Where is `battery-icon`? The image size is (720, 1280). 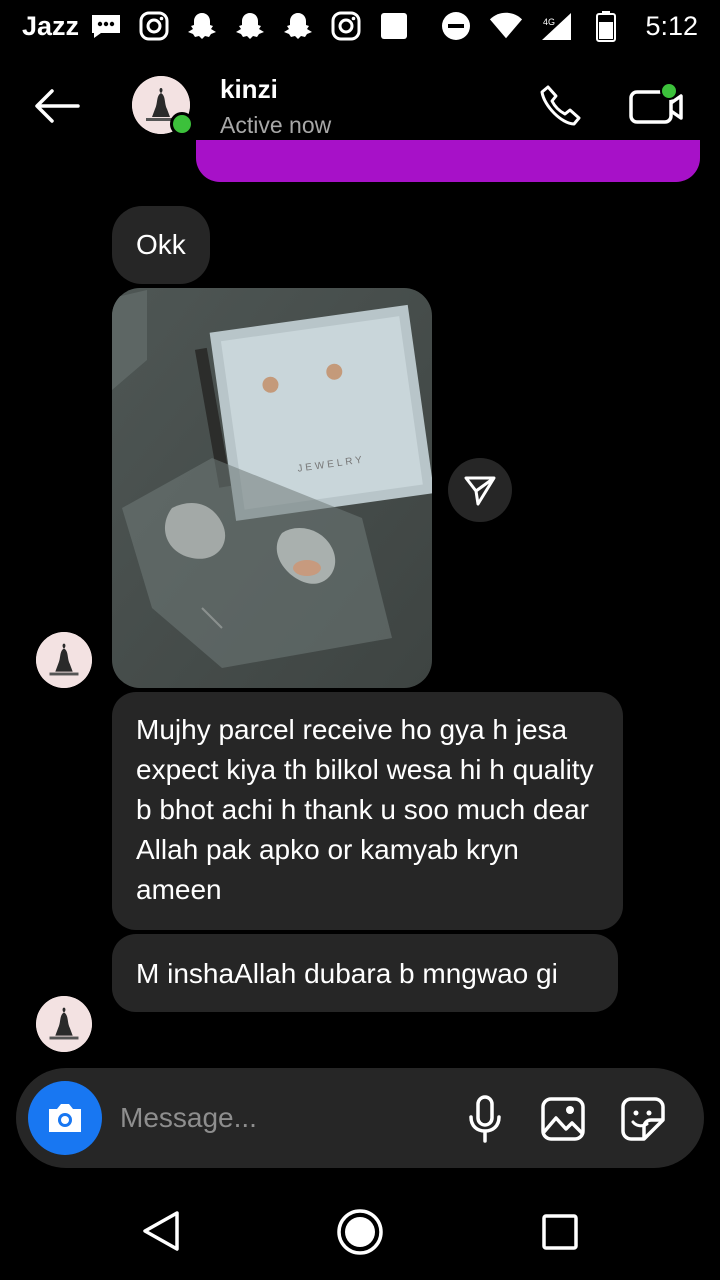
battery-icon is located at coordinates (606, 26).